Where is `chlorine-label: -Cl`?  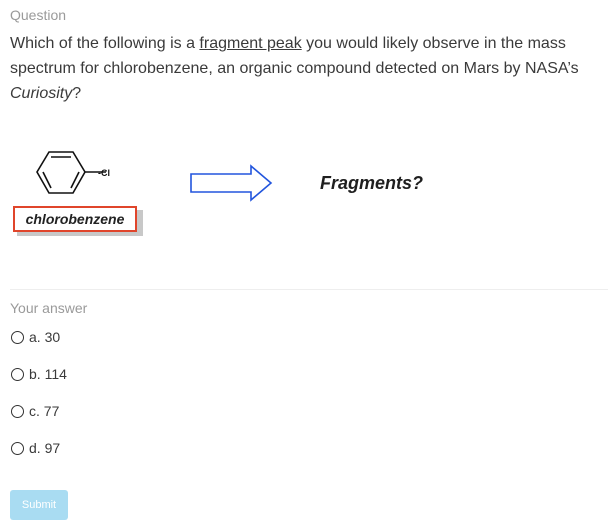 chlorine-label: -Cl is located at coordinates (104, 173).